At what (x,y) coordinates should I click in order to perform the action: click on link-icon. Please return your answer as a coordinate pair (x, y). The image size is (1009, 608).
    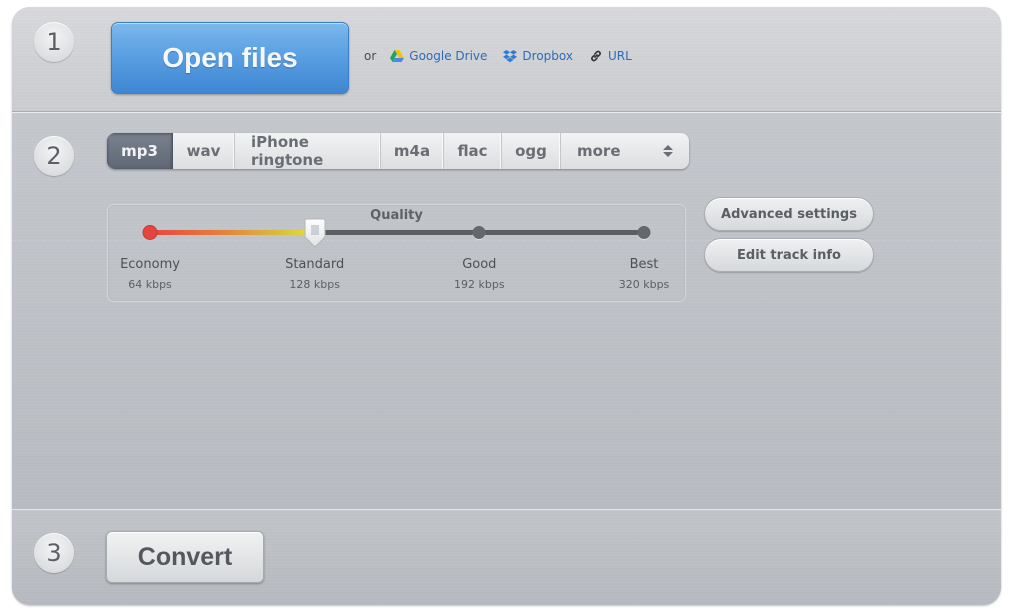
    Looking at the image, I should click on (596, 56).